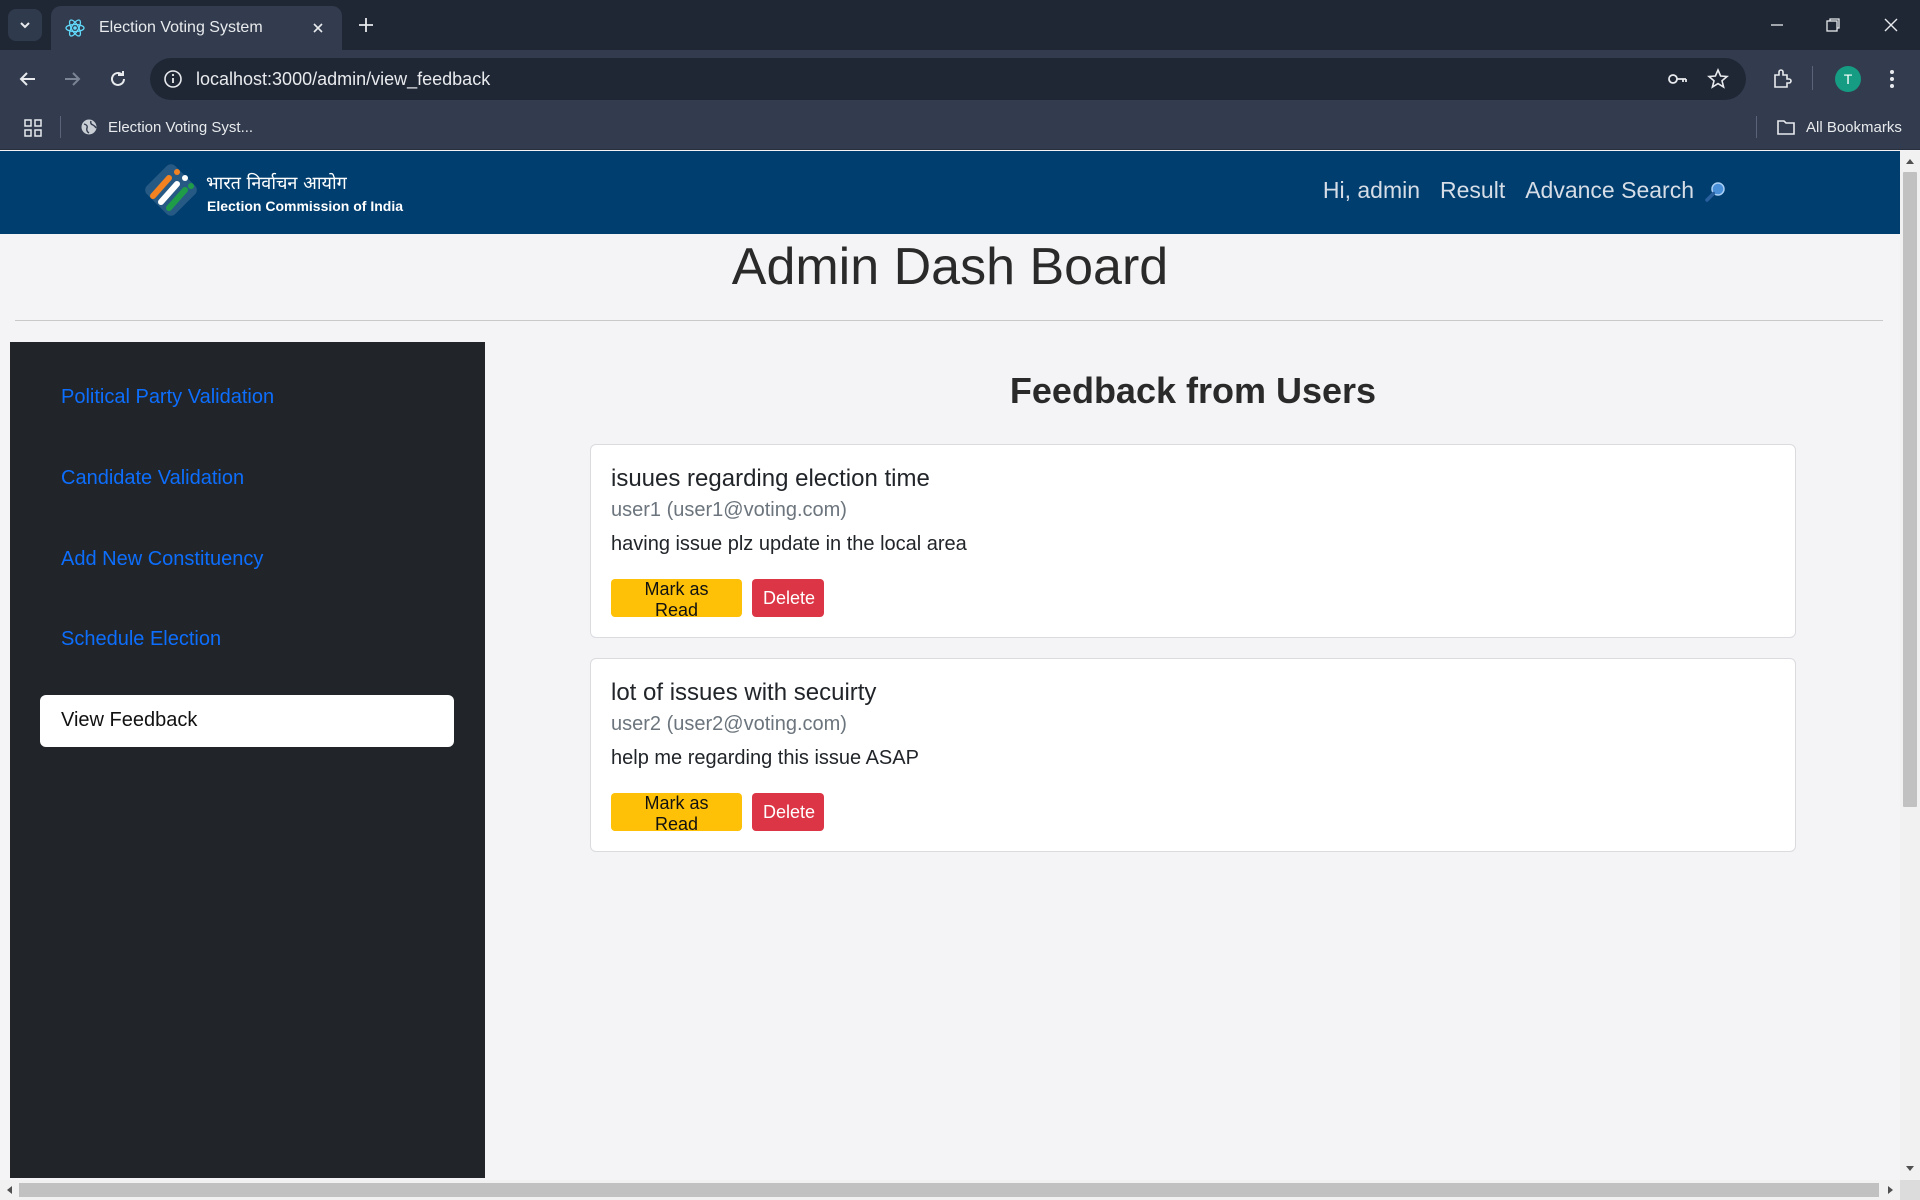  I want to click on restore-icon, so click(1833, 25).